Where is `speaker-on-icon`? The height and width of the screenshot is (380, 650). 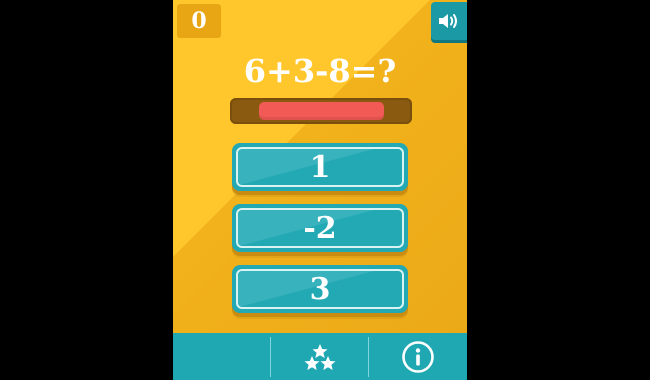
speaker-on-icon is located at coordinates (448, 21).